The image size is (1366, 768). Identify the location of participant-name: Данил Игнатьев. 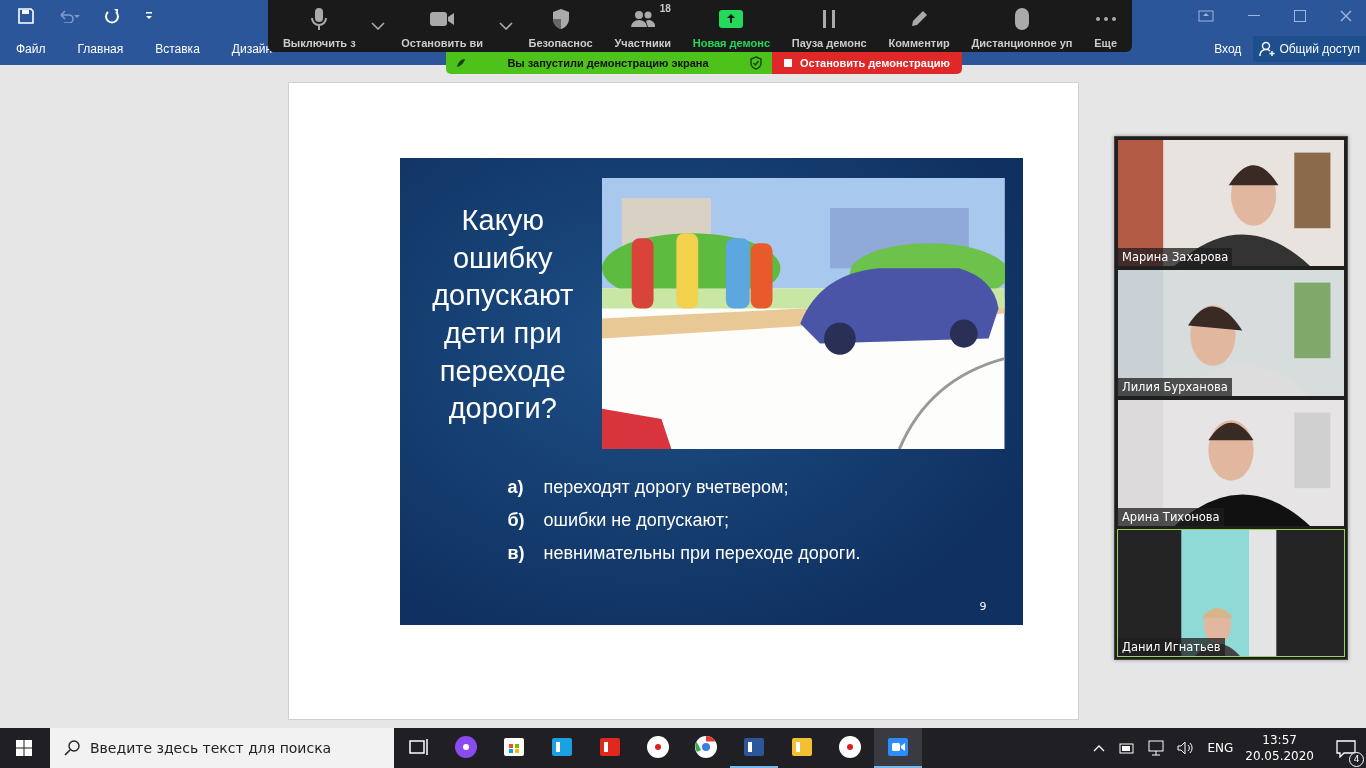
(1171, 647).